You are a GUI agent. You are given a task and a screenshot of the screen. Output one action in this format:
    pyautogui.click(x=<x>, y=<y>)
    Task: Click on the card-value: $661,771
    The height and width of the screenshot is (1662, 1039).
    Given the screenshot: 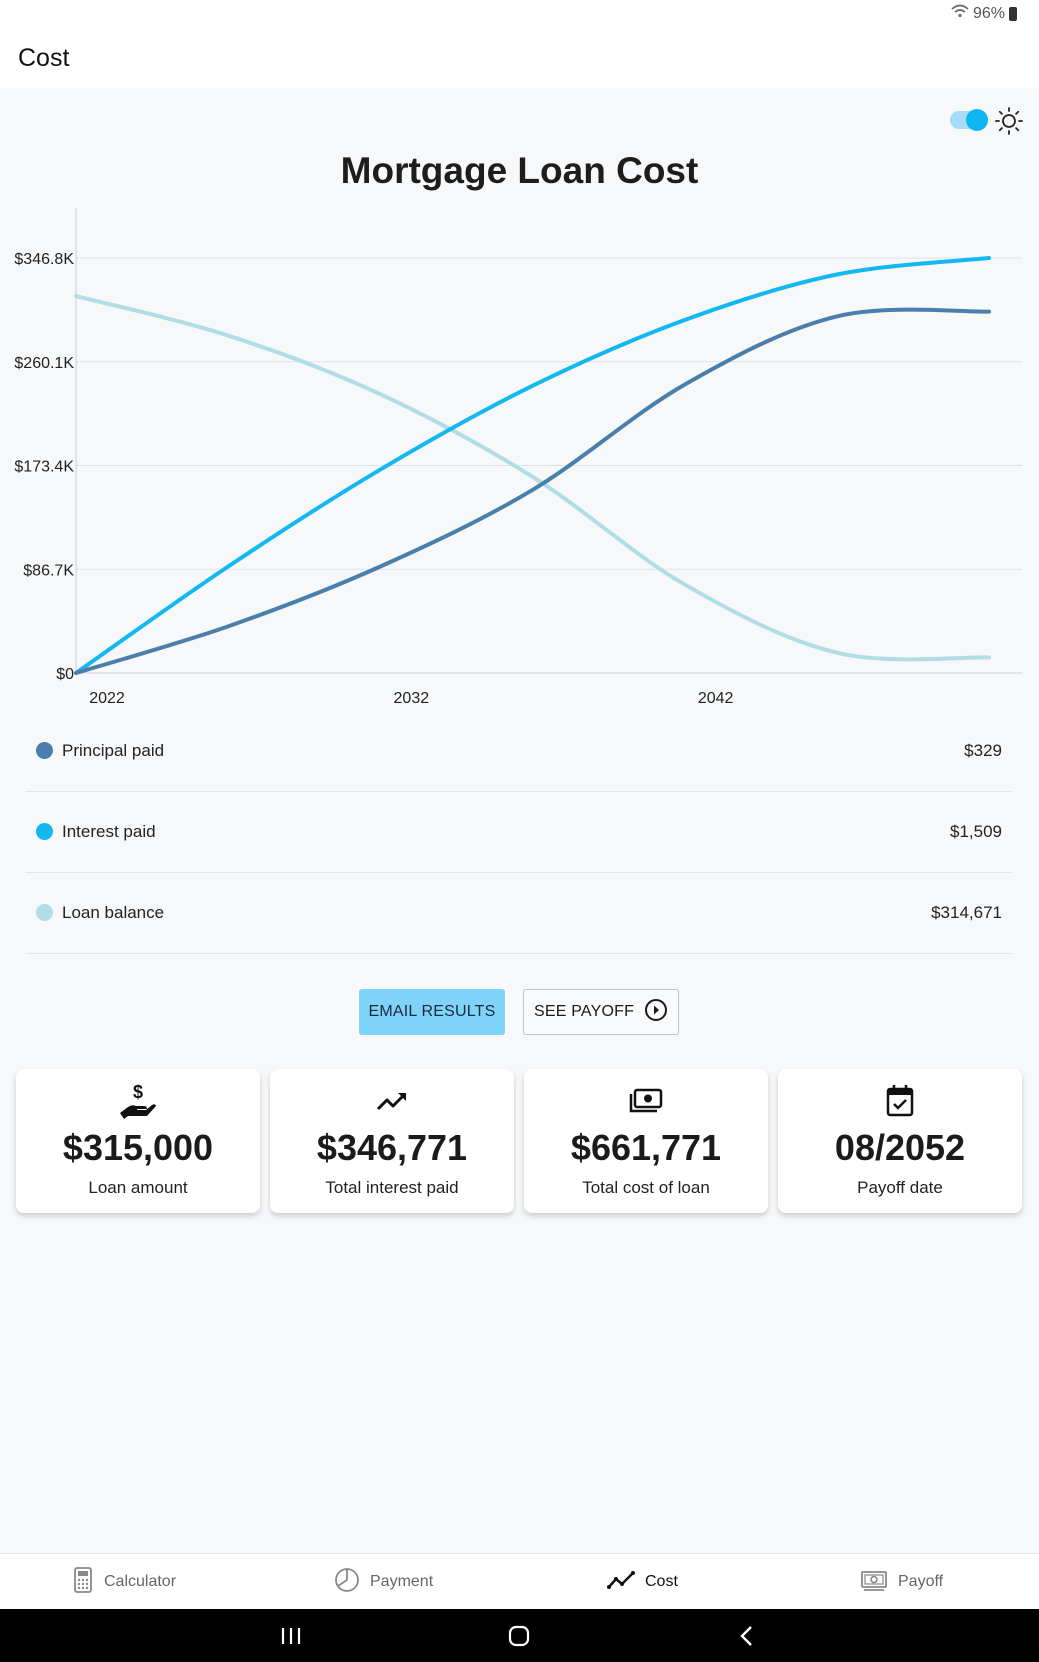 What is the action you would take?
    pyautogui.click(x=646, y=1147)
    